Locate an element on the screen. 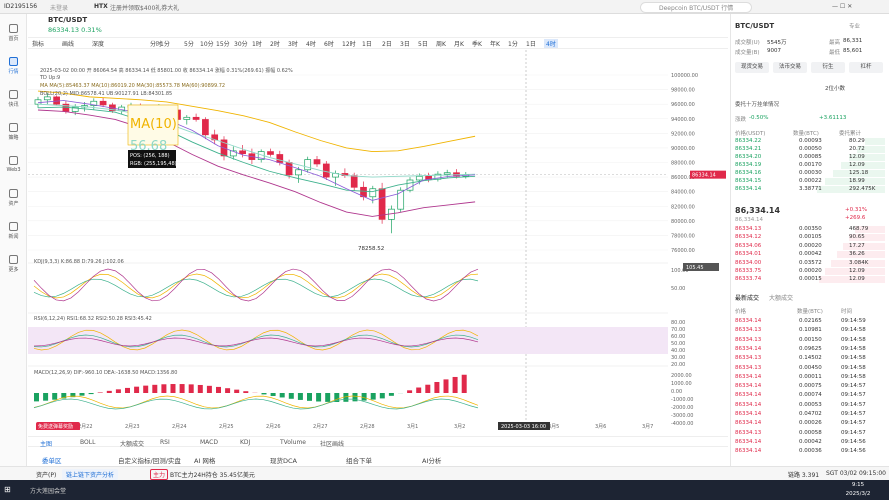 This screenshot has height=500, width=889. bid-price: 86334.00 is located at coordinates (748, 263).